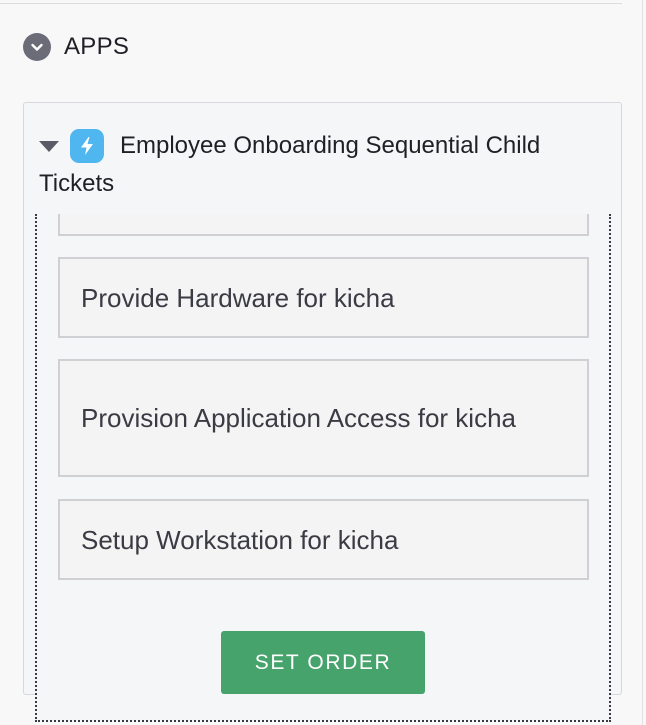  What do you see at coordinates (323, 297) in the screenshot?
I see `ticket-item: Provide Hardware for kicha` at bounding box center [323, 297].